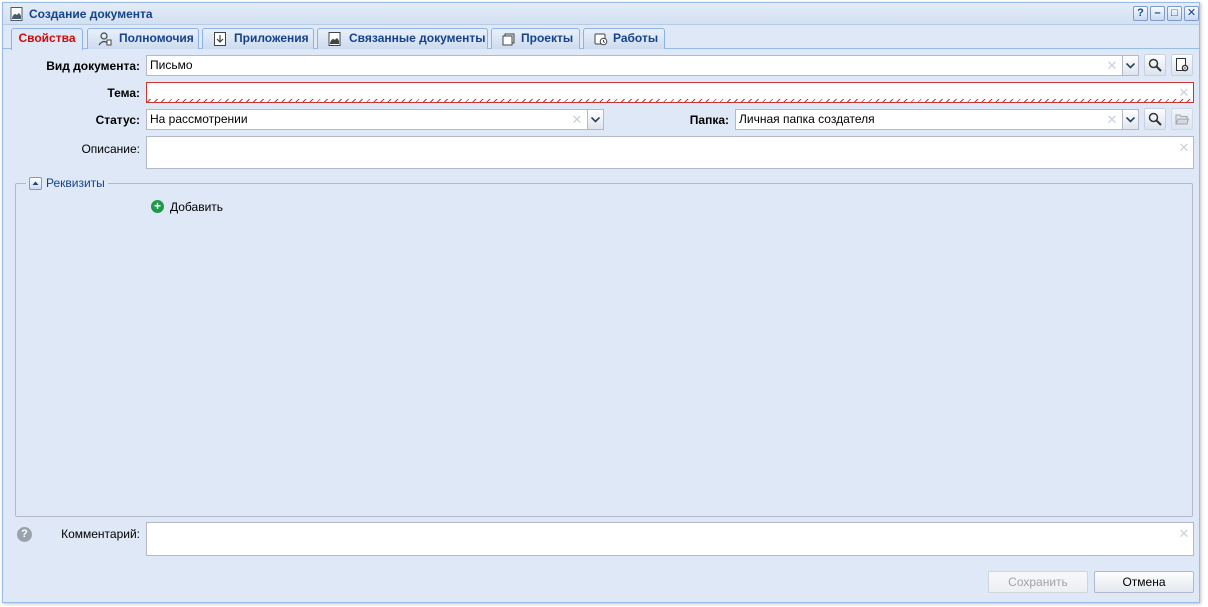 This screenshot has height=607, width=1208. Describe the element at coordinates (199, 119) in the screenshot. I see `status-value: На рассмотрении` at that location.